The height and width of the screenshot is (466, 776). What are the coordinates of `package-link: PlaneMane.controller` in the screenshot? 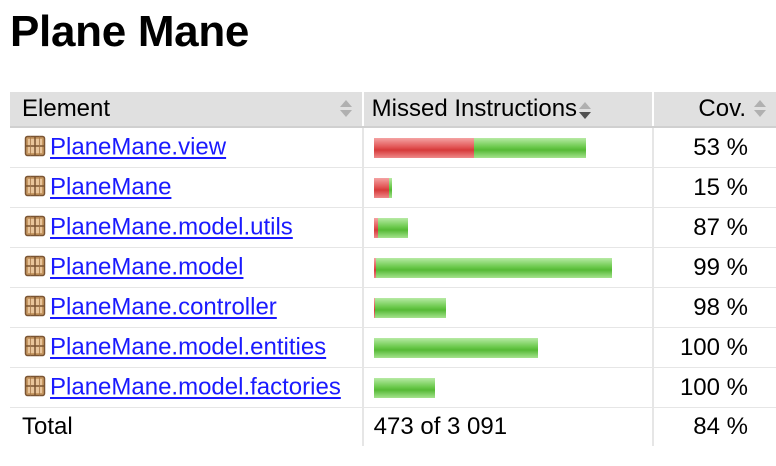 It's located at (163, 307).